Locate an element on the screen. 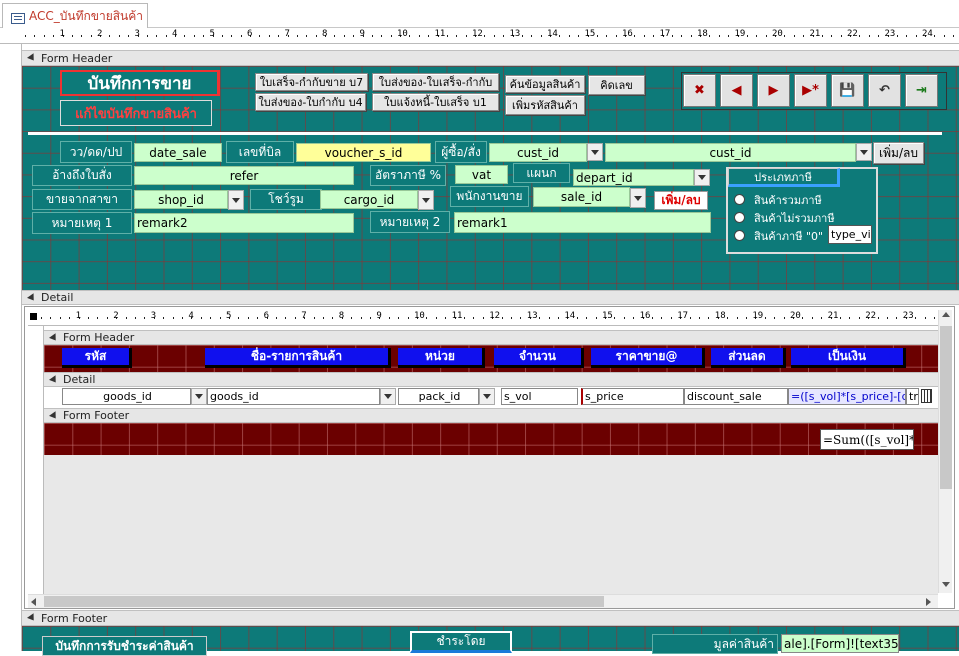 The width and height of the screenshot is (959, 656). tr-field: tr is located at coordinates (912, 396).